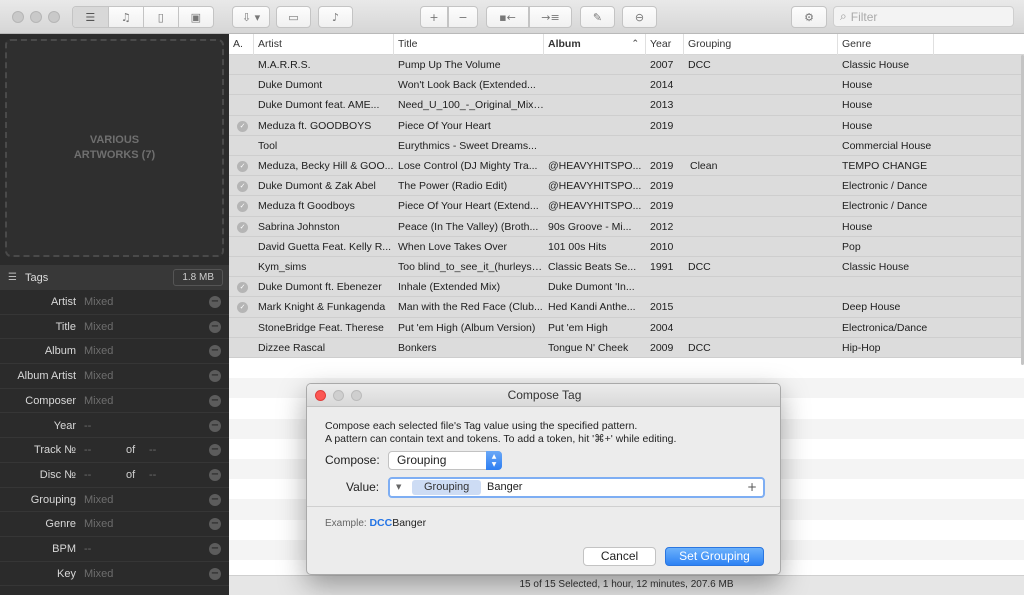 The width and height of the screenshot is (1024, 595). Describe the element at coordinates (434, 17) in the screenshot. I see `add-icon: +` at that location.